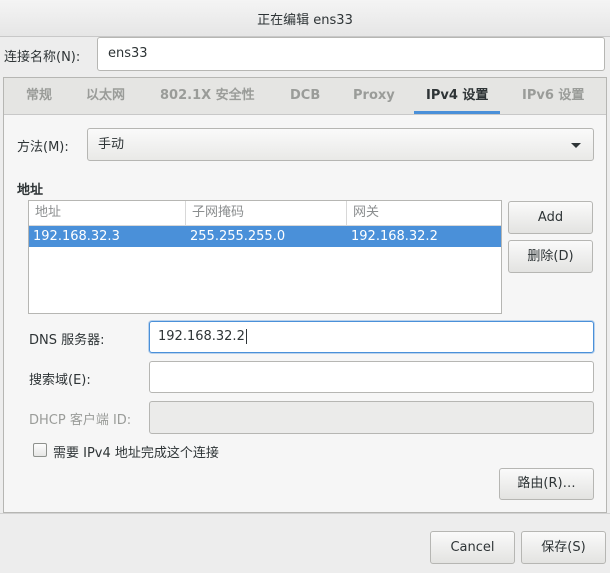  What do you see at coordinates (111, 144) in the screenshot?
I see `method-value: 手动` at bounding box center [111, 144].